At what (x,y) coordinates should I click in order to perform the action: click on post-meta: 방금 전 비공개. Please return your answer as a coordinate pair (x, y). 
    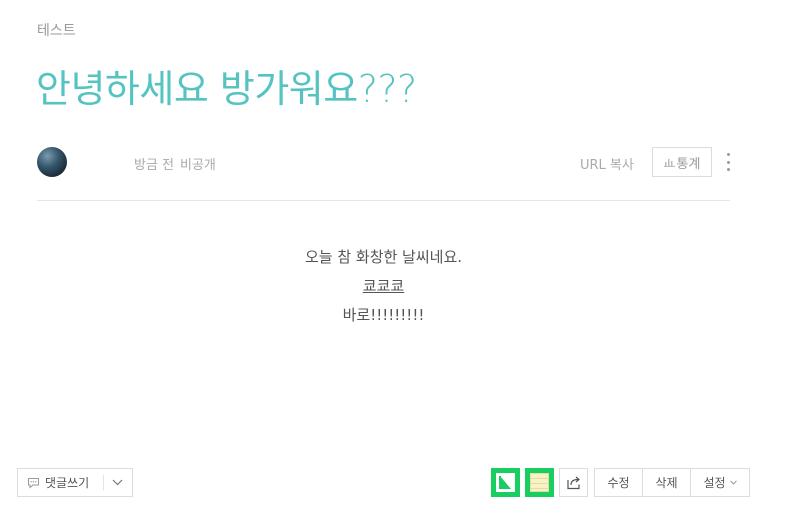
    Looking at the image, I should click on (175, 163).